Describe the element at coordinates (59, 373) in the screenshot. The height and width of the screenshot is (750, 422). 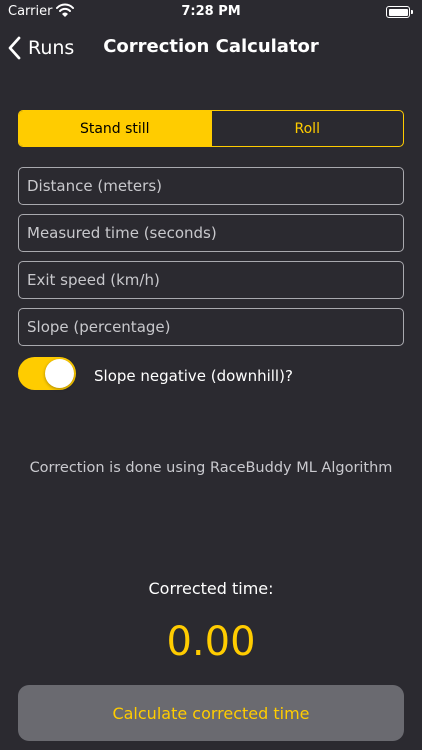
I see `toggle-knob` at that location.